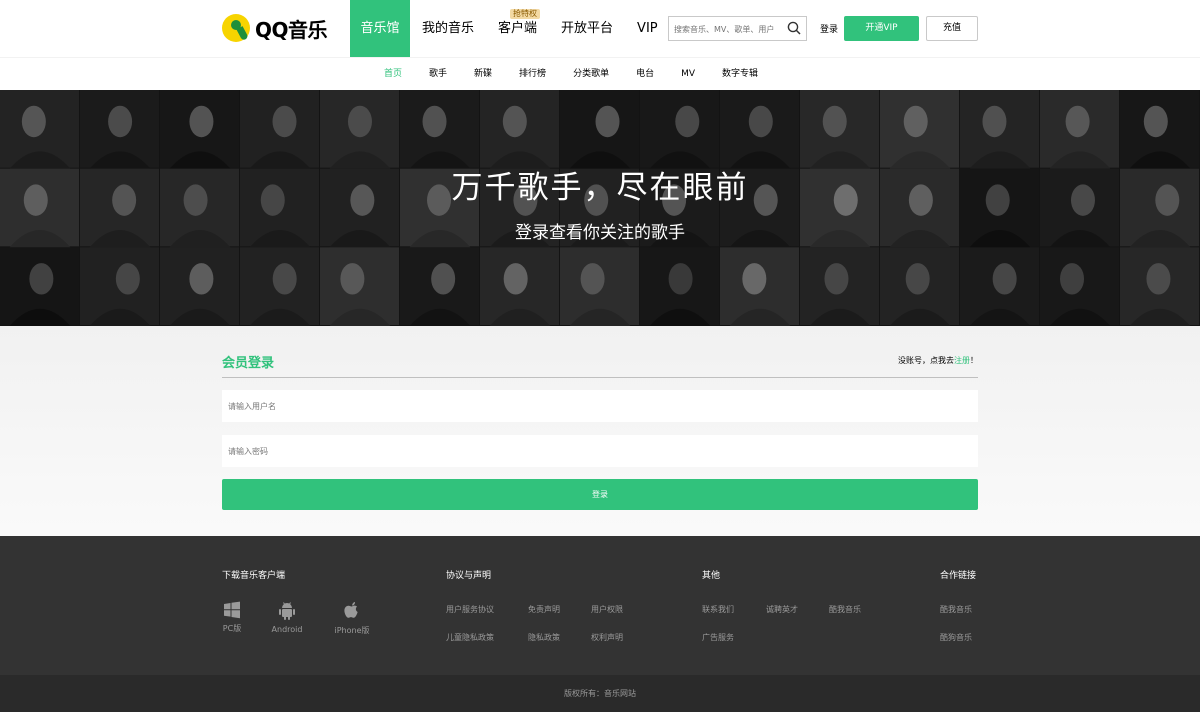 The height and width of the screenshot is (712, 1200). I want to click on nav-item-client: 抢特权 客户端, so click(517, 28).